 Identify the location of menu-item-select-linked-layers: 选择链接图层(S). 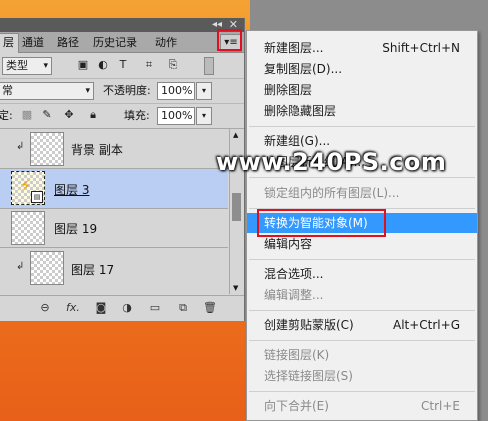
(362, 376).